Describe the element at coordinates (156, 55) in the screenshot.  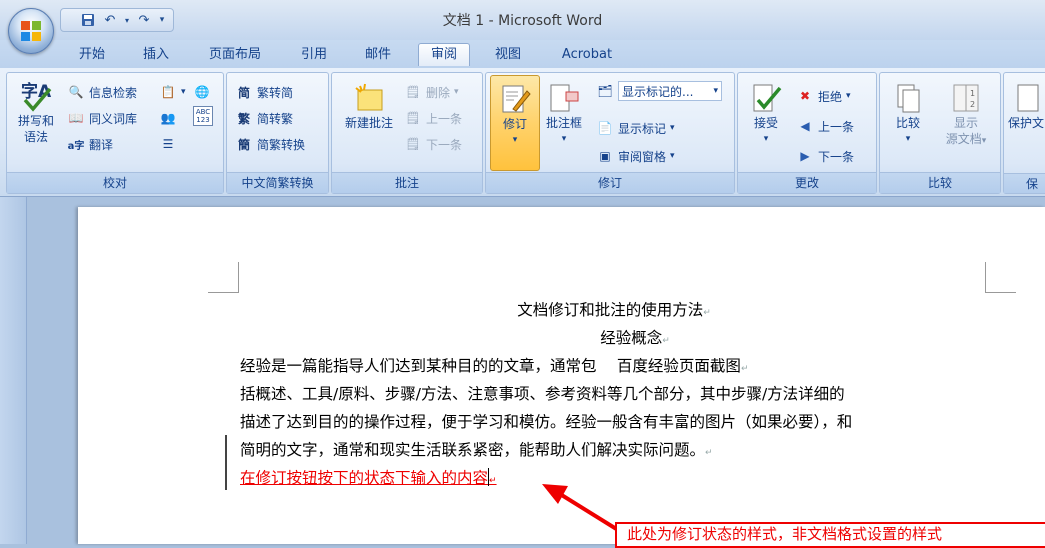
I see `tab-insert: 插入` at that location.